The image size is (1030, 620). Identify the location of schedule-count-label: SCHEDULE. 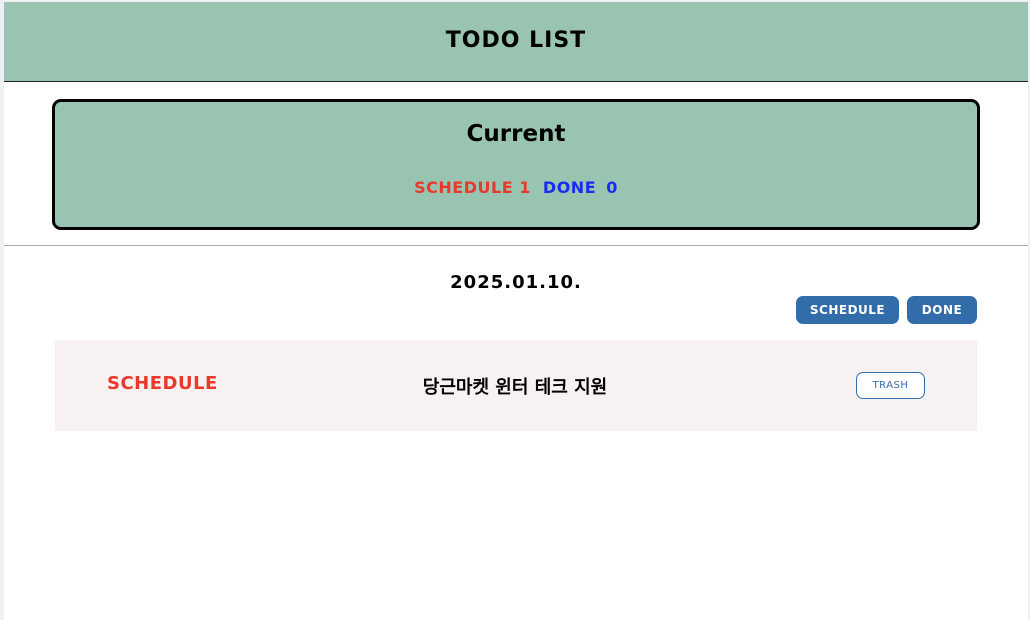
(464, 187).